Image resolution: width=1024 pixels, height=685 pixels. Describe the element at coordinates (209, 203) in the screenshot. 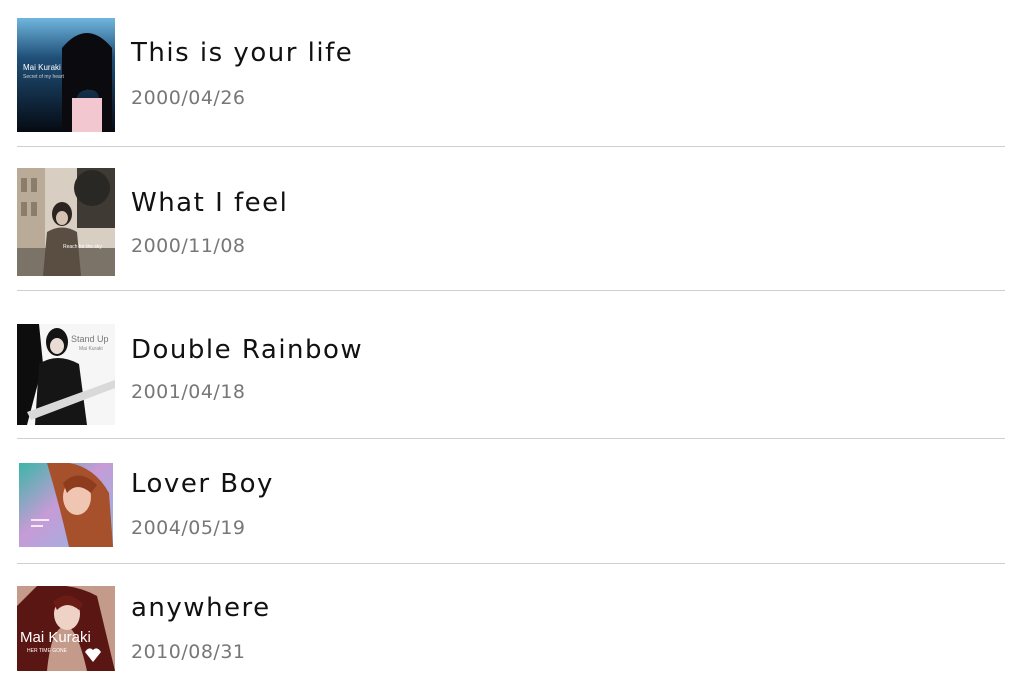

I see `release-title: What I feel` at that location.